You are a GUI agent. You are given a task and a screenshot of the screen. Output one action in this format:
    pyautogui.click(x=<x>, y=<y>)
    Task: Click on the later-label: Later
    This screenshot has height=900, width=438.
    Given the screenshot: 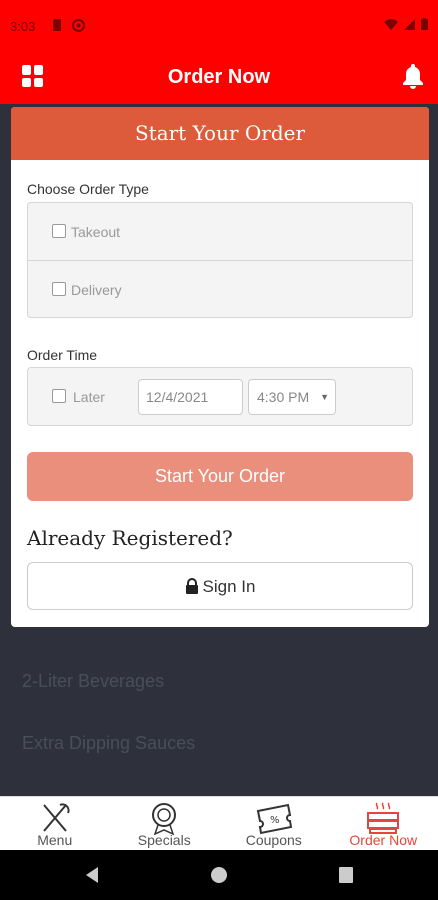 What is the action you would take?
    pyautogui.click(x=89, y=397)
    